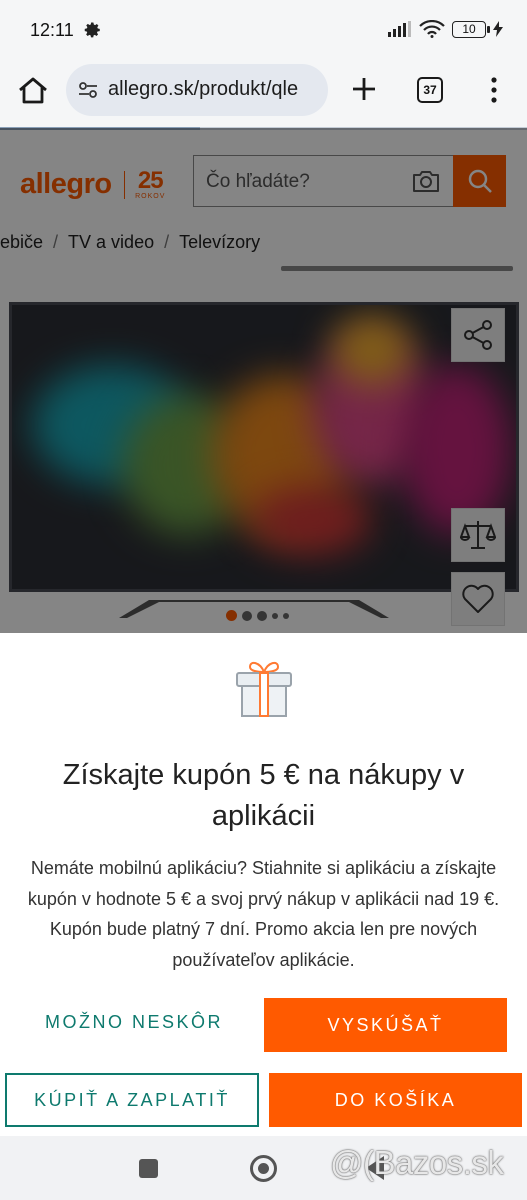  Describe the element at coordinates (88, 90) in the screenshot. I see `site-settings-icon` at that location.